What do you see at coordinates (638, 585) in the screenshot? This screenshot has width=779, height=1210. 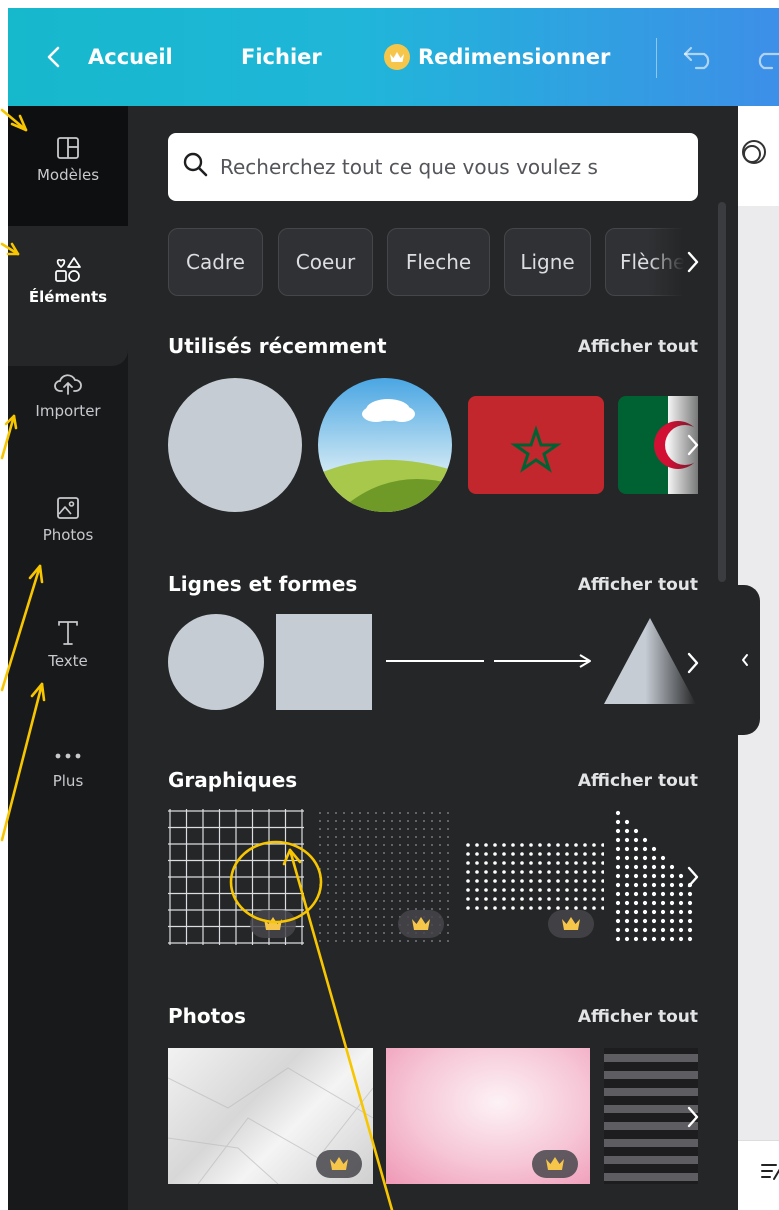 I see `see-all-shapes-link: Afficher tout` at bounding box center [638, 585].